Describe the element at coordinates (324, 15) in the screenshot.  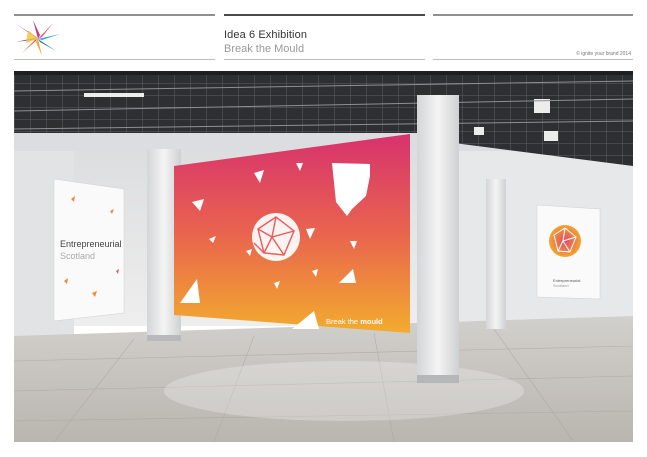
I see `header-rule-center` at that location.